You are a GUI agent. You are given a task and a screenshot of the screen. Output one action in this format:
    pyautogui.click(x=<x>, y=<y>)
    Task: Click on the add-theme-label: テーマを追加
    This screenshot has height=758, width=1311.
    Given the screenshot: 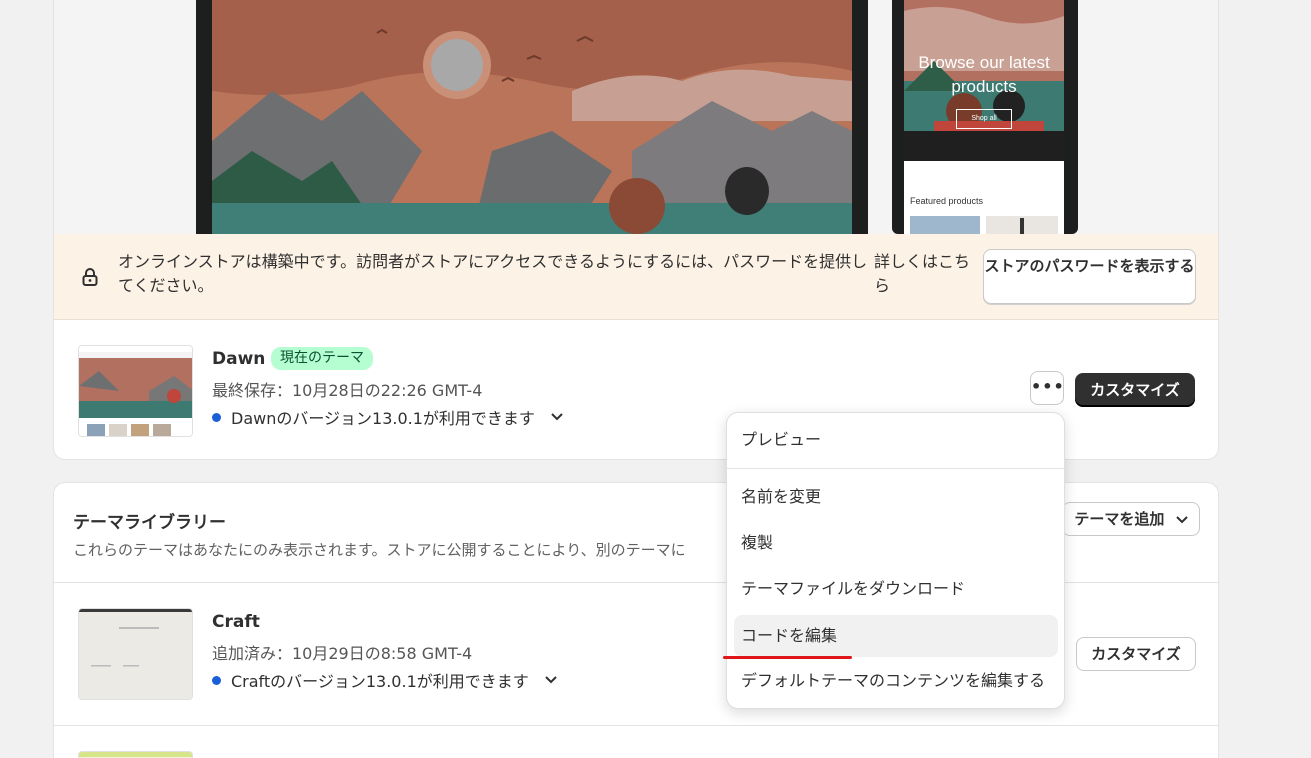 What is the action you would take?
    pyautogui.click(x=1119, y=519)
    